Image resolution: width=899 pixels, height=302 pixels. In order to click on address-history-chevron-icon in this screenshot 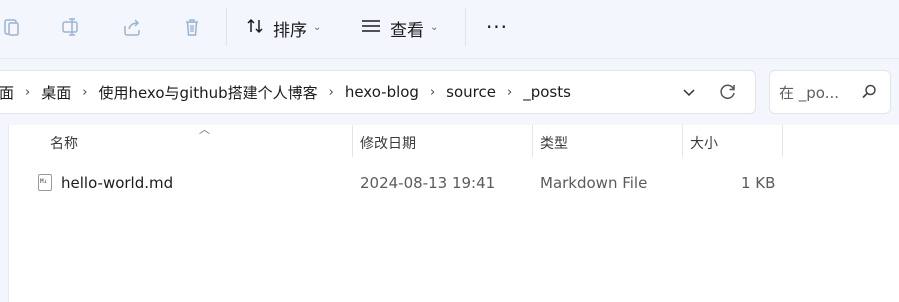, I will do `click(689, 92)`.